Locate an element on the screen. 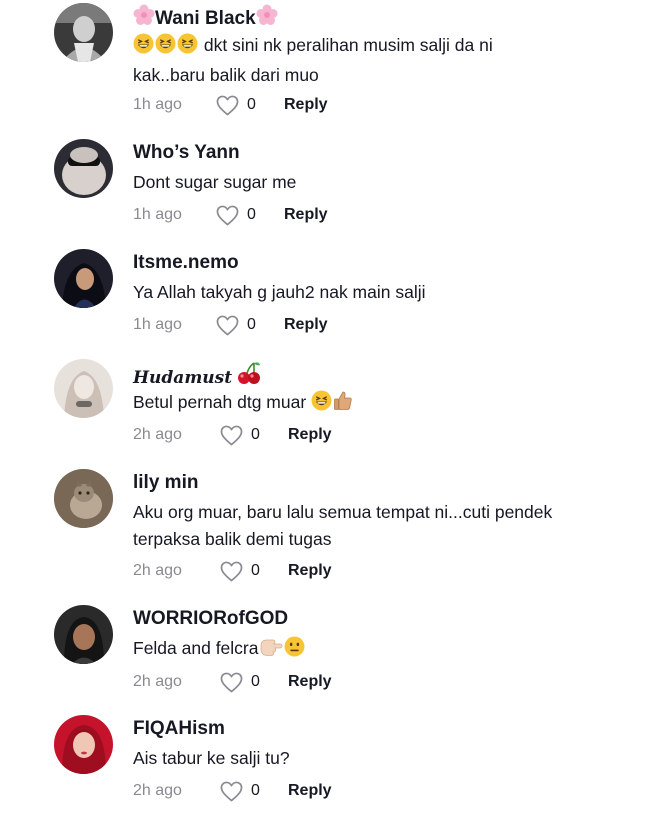 This screenshot has height=813, width=653. username-text: lily min is located at coordinates (166, 482).